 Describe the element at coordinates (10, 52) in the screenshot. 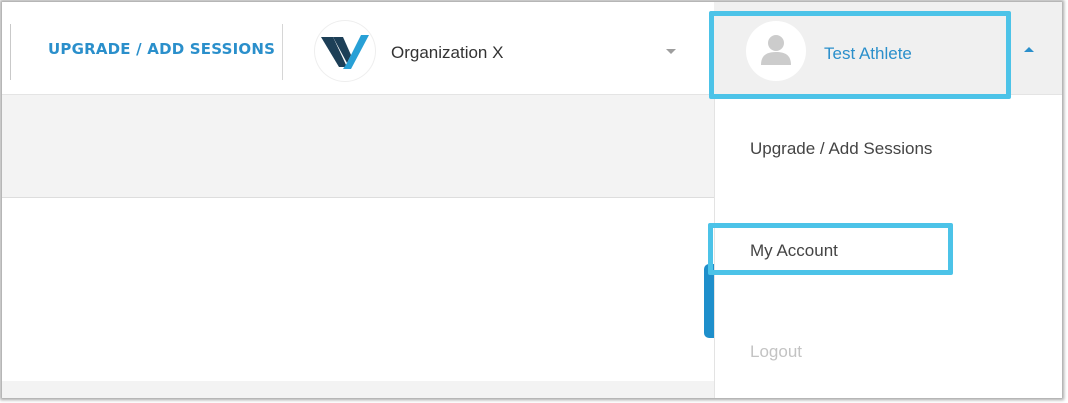

I see `left-edge-divider` at that location.